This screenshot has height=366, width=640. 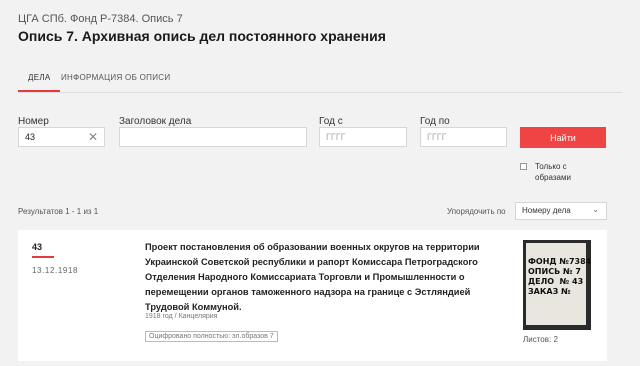 I want to click on record-date: 13.12.1918, so click(x=55, y=270).